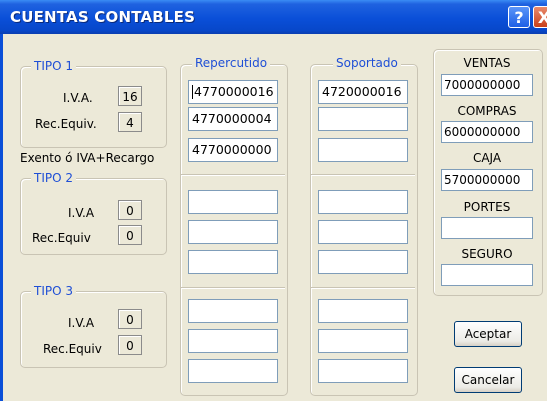 This screenshot has width=547, height=401. I want to click on tipo1-legend: TIPO 1, so click(53, 66).